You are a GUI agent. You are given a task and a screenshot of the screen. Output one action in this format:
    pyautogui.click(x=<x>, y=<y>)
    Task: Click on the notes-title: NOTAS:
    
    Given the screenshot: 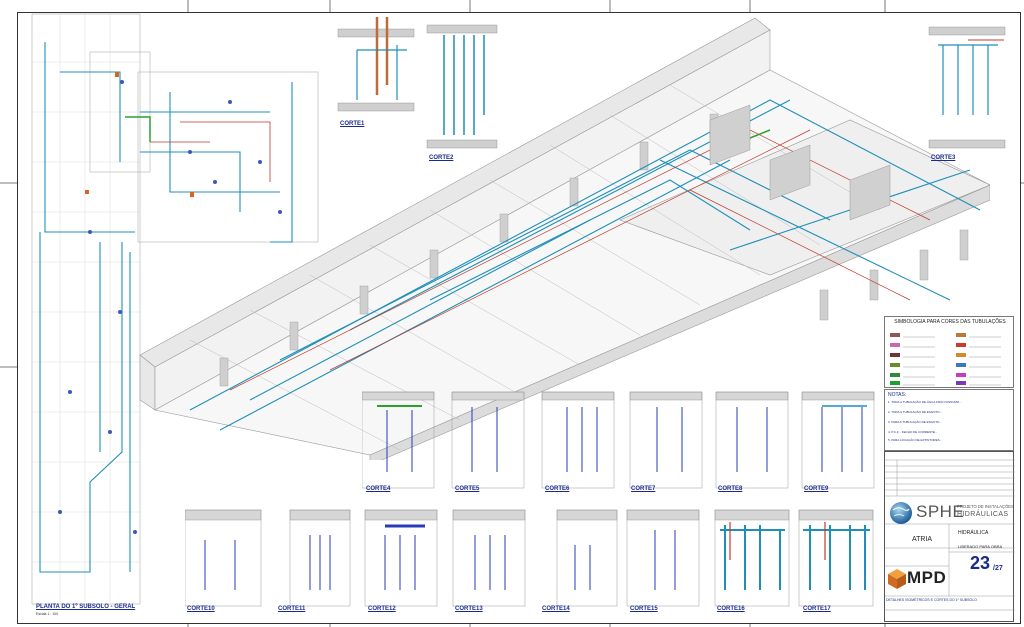 What is the action you would take?
    pyautogui.click(x=897, y=395)
    